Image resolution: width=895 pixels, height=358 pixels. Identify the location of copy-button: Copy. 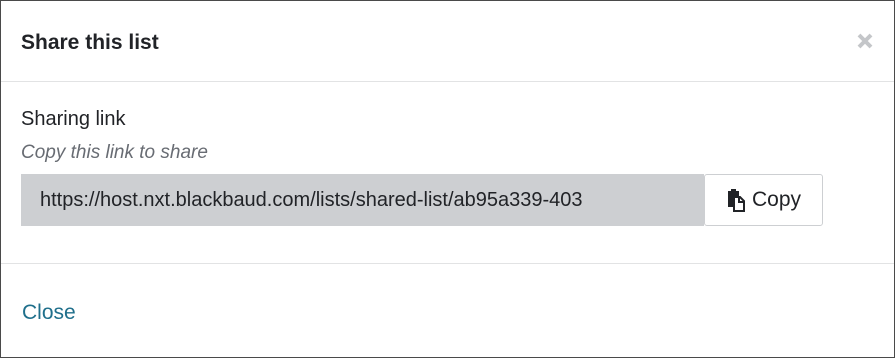
(763, 200).